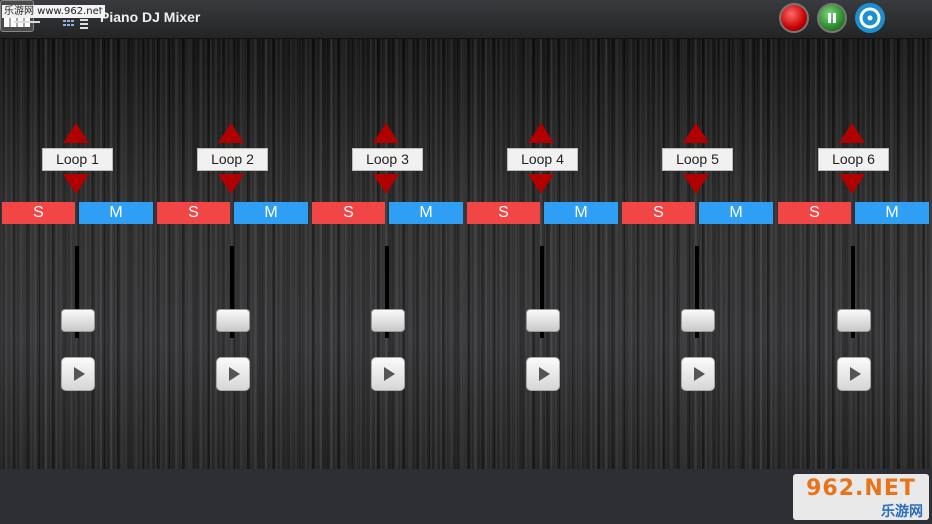 The image size is (932, 524). What do you see at coordinates (832, 18) in the screenshot?
I see `pause-icon` at bounding box center [832, 18].